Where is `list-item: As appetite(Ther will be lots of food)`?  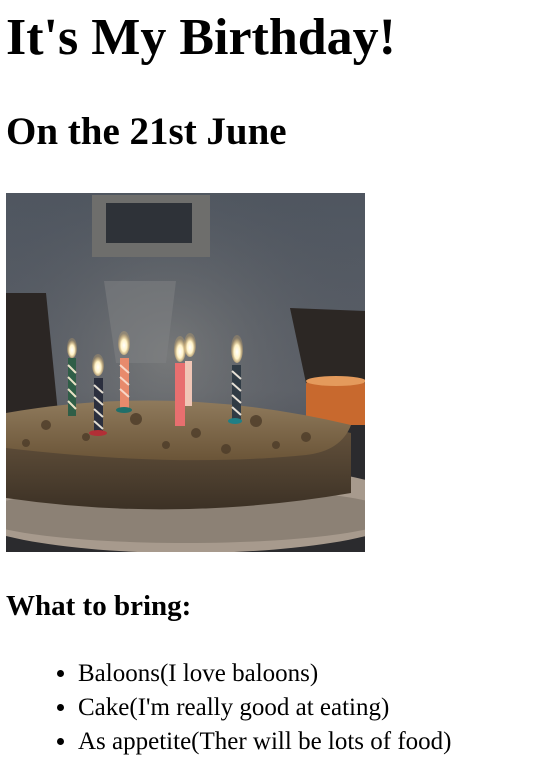 list-item: As appetite(Ther will be lots of food) is located at coordinates (265, 741).